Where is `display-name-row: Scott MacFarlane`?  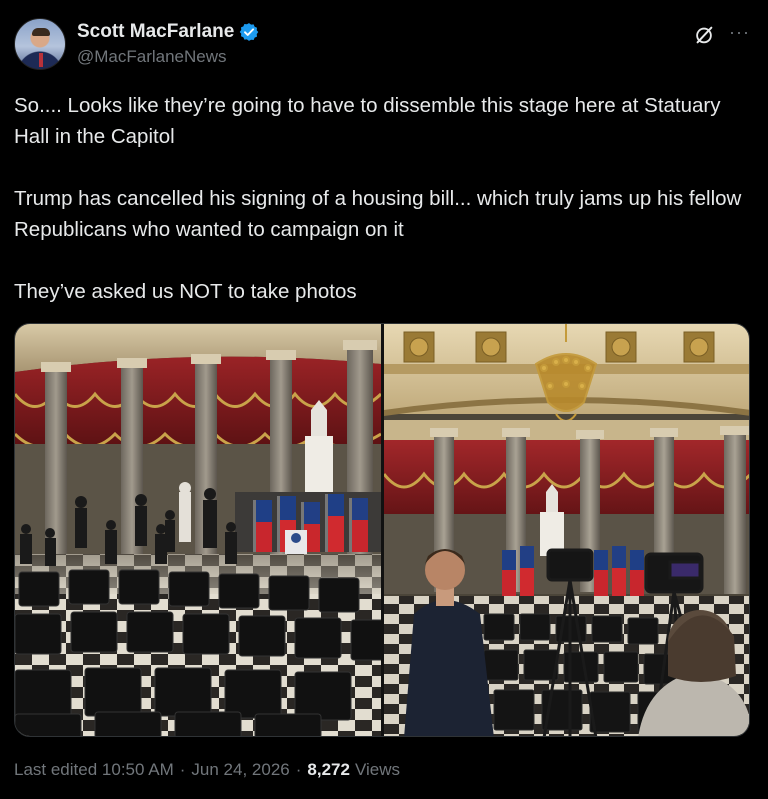
display-name-row: Scott MacFarlane is located at coordinates (168, 32).